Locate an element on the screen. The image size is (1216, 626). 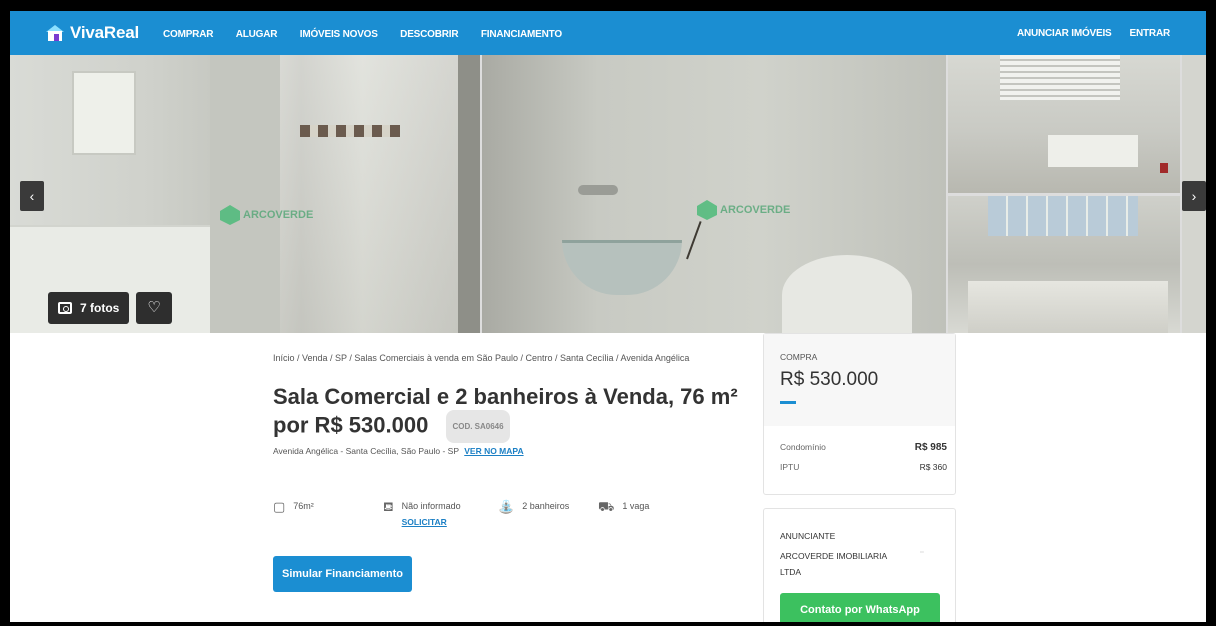
rooms-value: Não informado is located at coordinates (431, 506).